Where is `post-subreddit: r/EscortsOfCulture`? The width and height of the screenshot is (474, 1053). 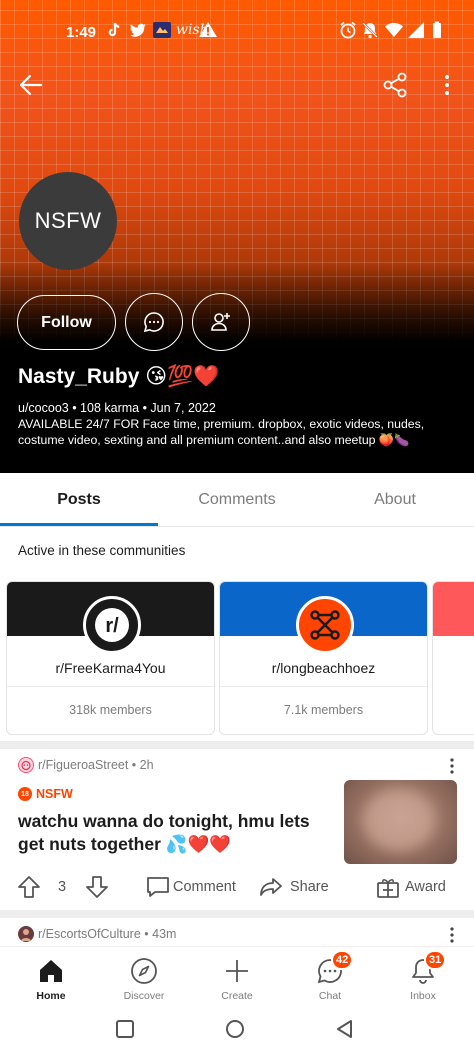 post-subreddit: r/EscortsOfCulture is located at coordinates (89, 934).